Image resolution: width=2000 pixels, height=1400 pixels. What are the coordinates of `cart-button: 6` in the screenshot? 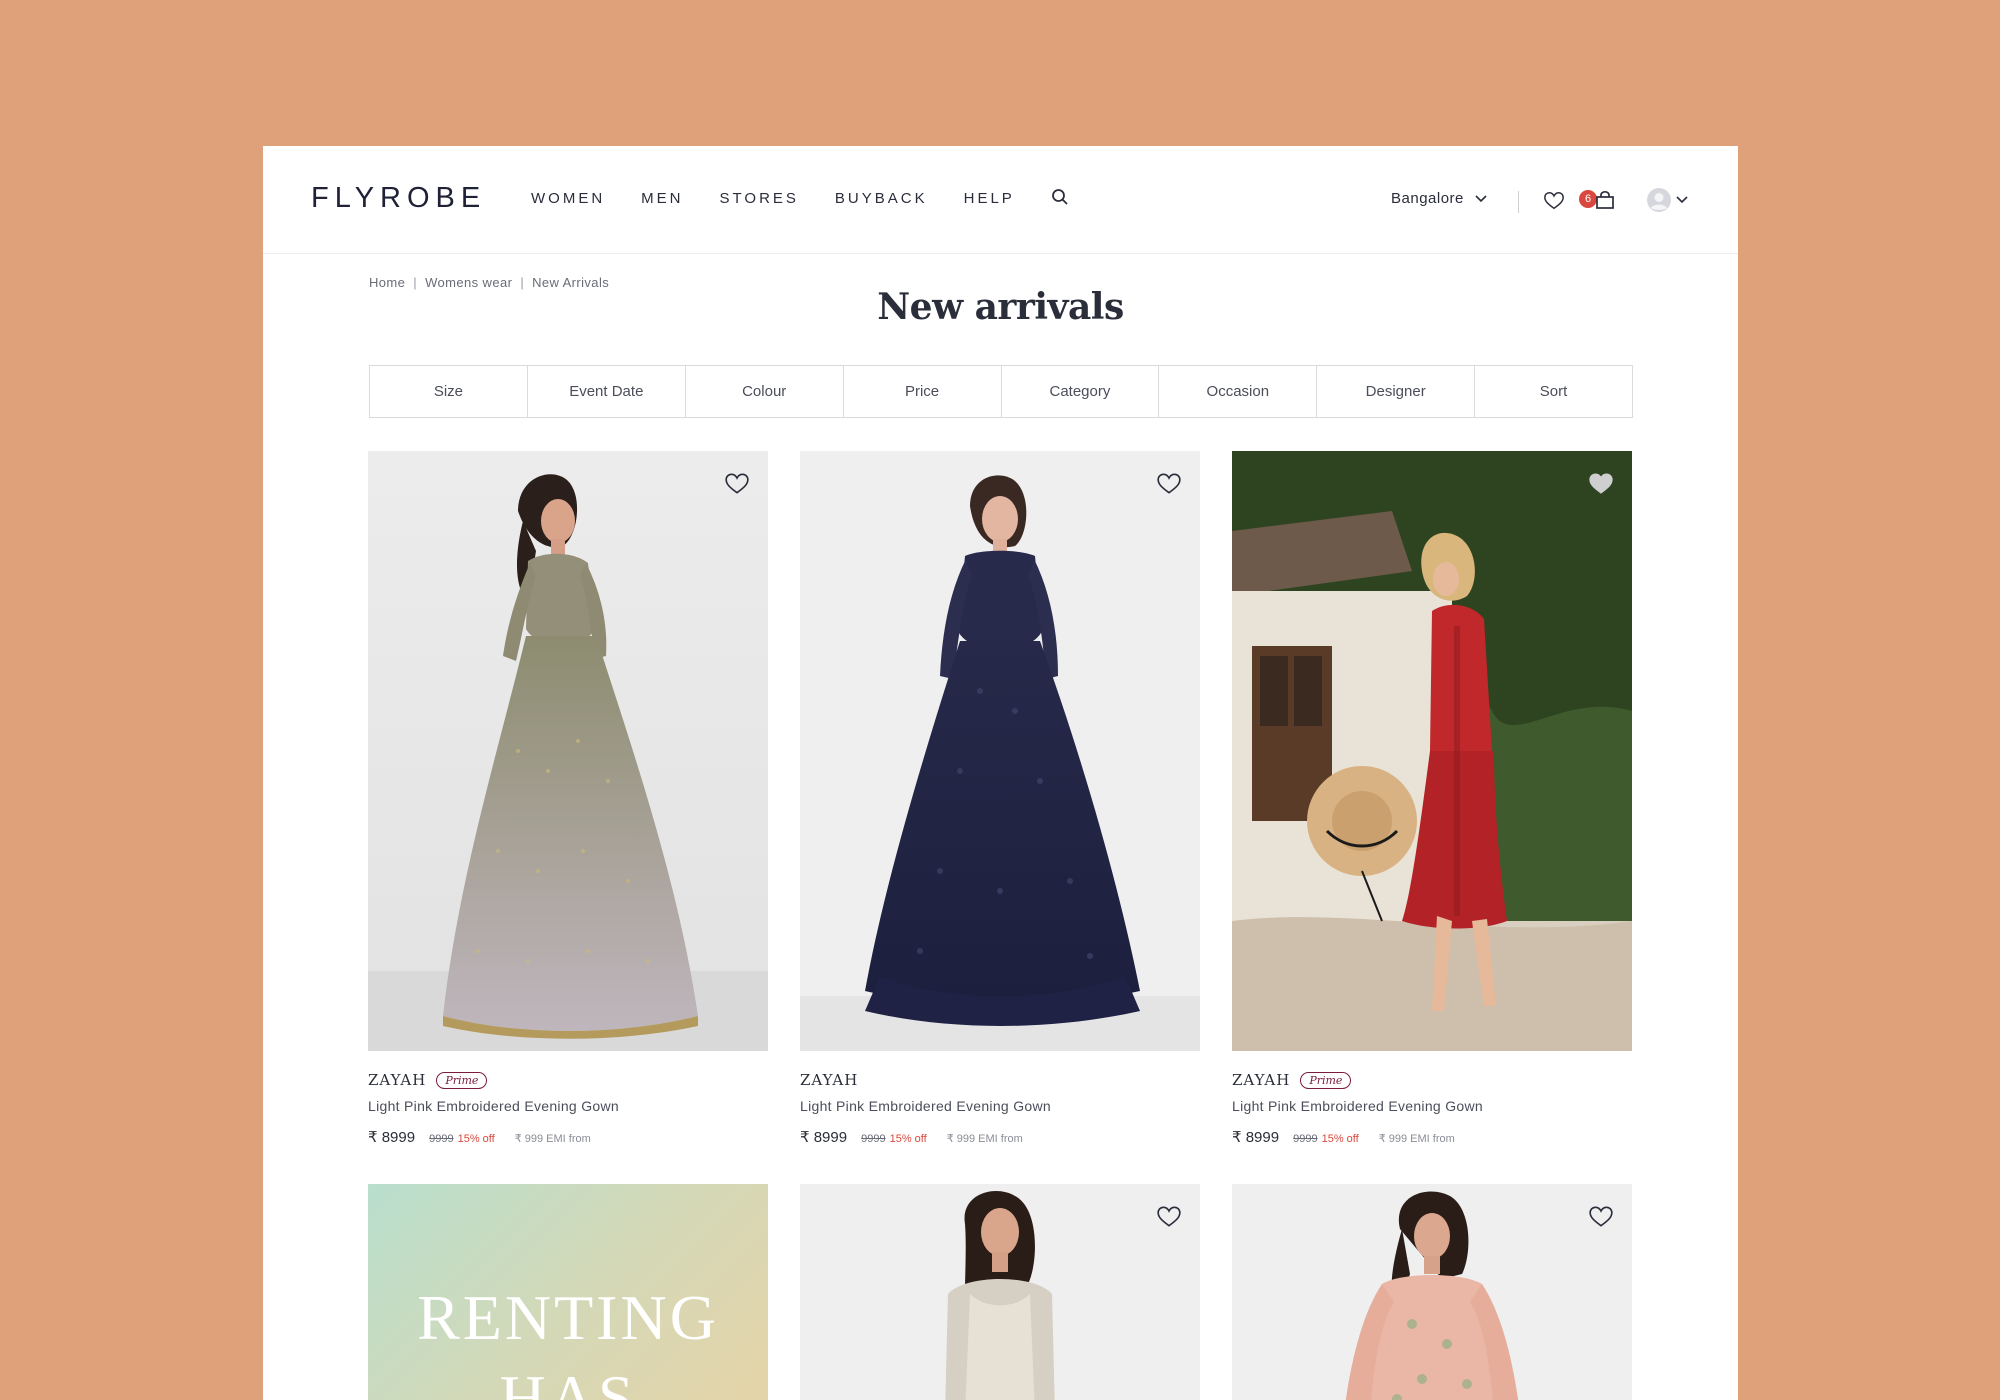 It's located at (1599, 201).